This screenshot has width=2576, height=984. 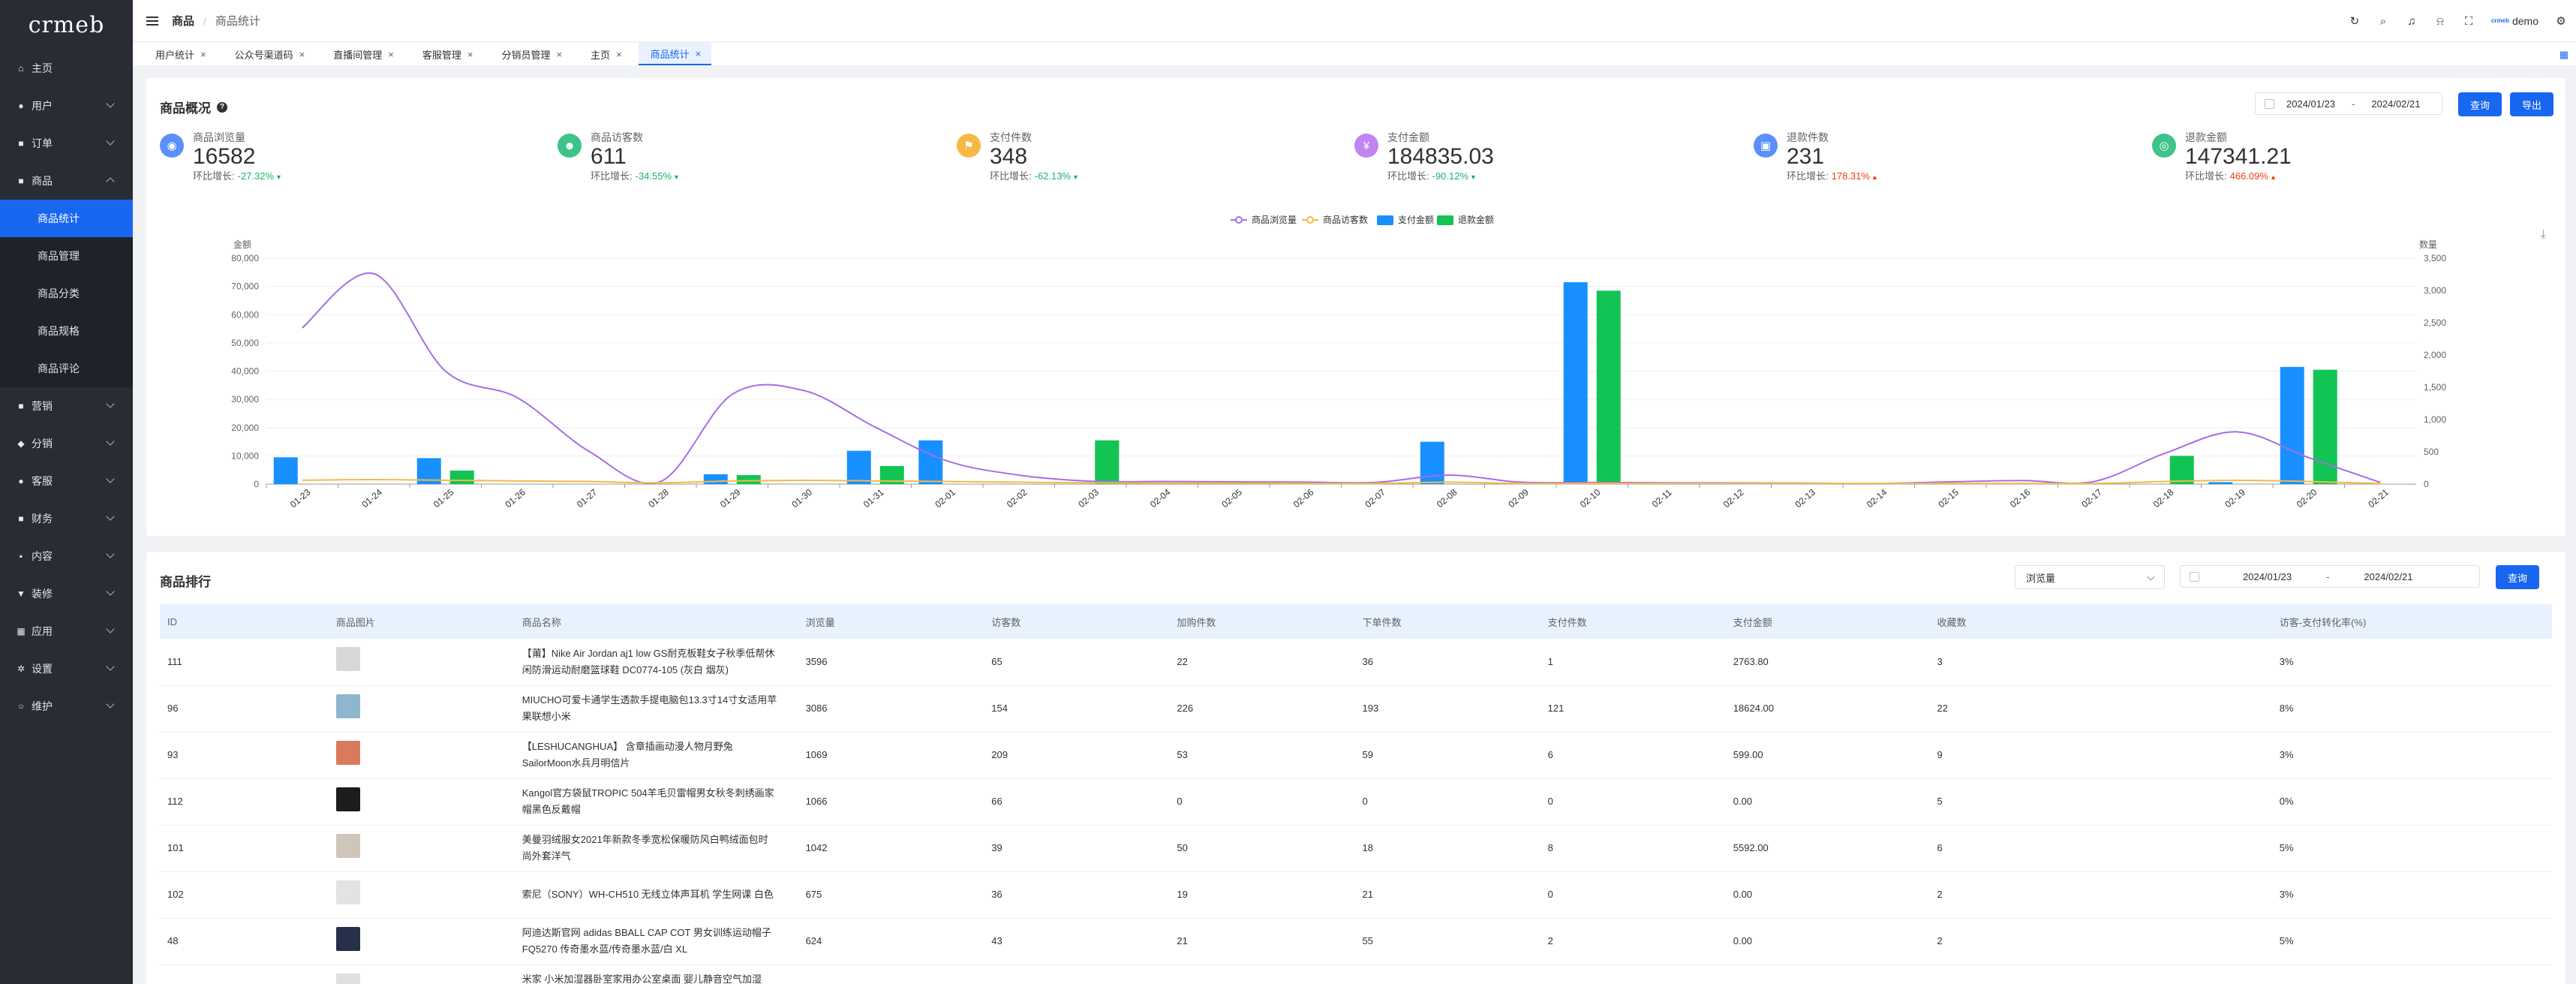 I want to click on kpi-growth-label: 环比增长:, so click(x=612, y=176).